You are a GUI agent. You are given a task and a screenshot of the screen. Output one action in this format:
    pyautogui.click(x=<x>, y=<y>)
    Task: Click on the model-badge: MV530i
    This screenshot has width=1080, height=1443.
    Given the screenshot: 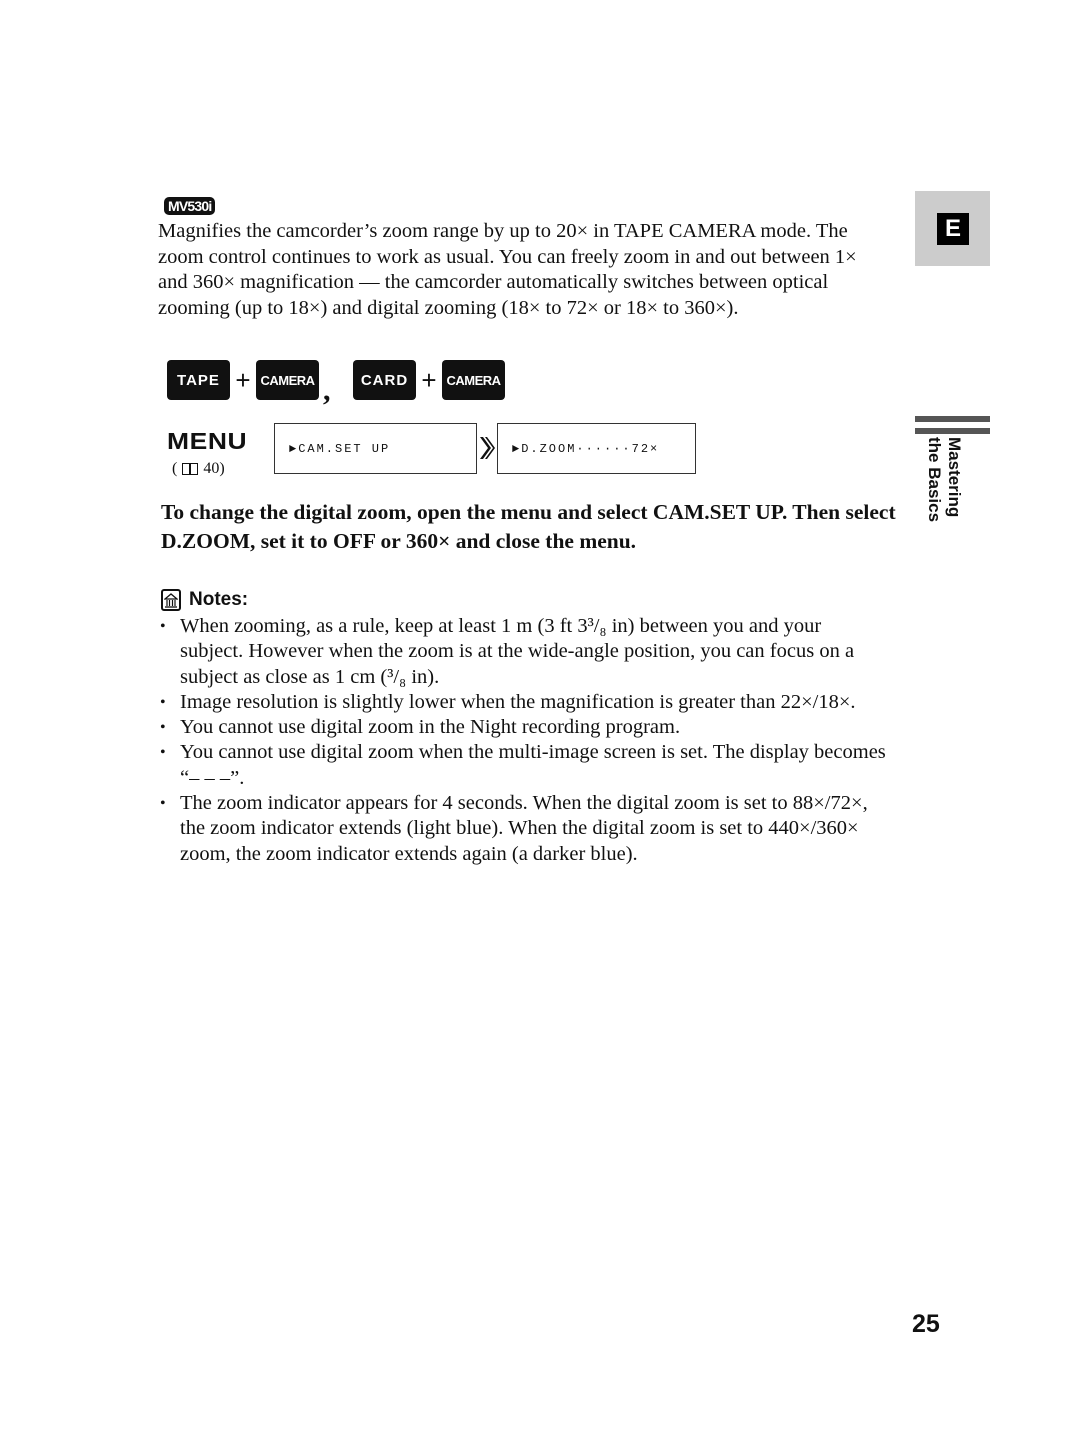 What is the action you would take?
    pyautogui.click(x=190, y=206)
    